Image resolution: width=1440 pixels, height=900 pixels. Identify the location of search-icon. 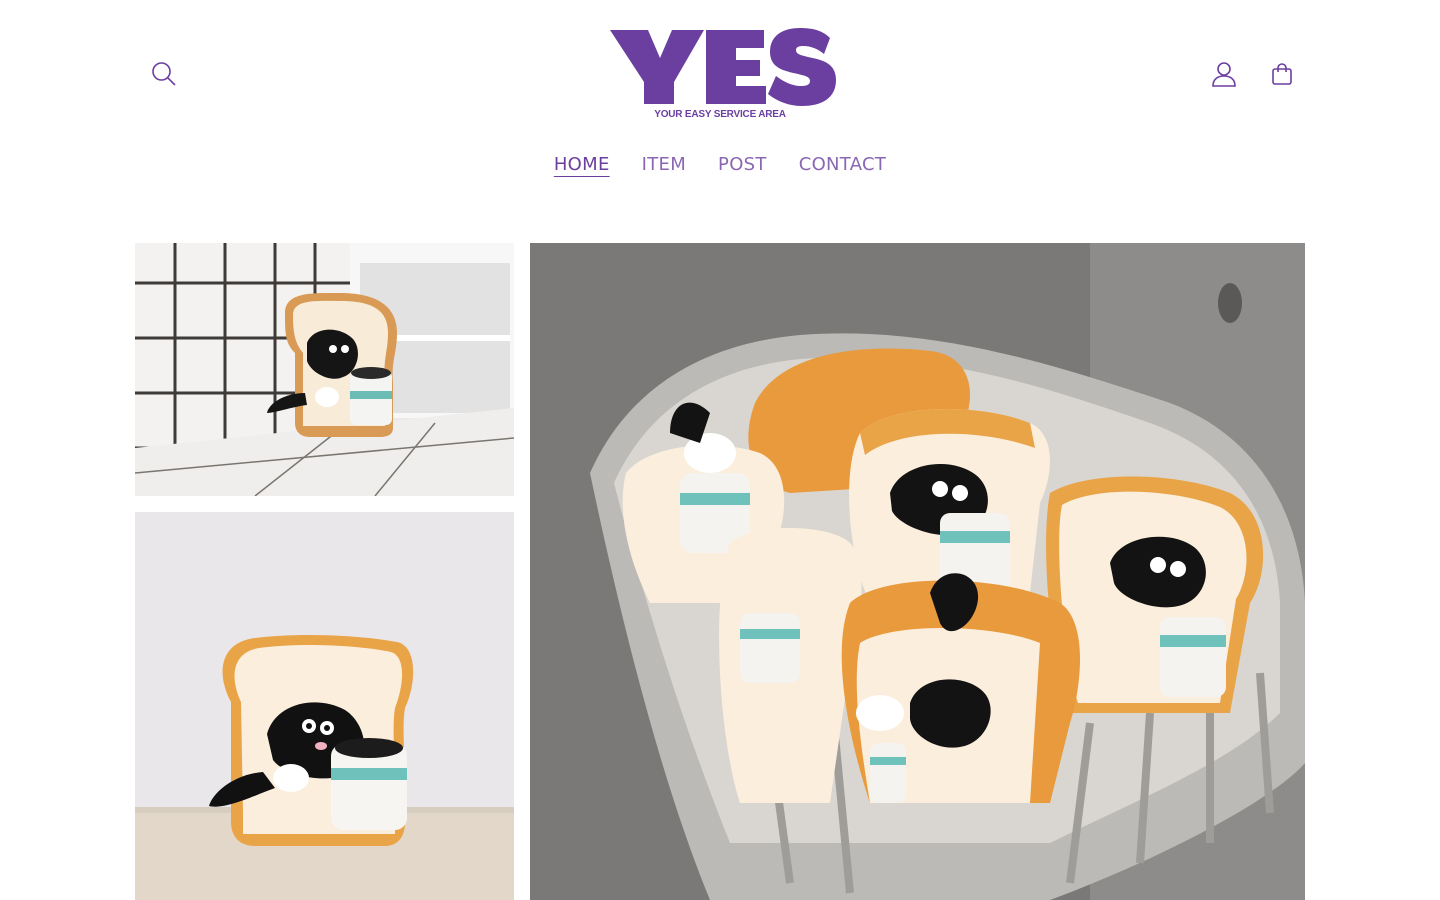
(164, 74).